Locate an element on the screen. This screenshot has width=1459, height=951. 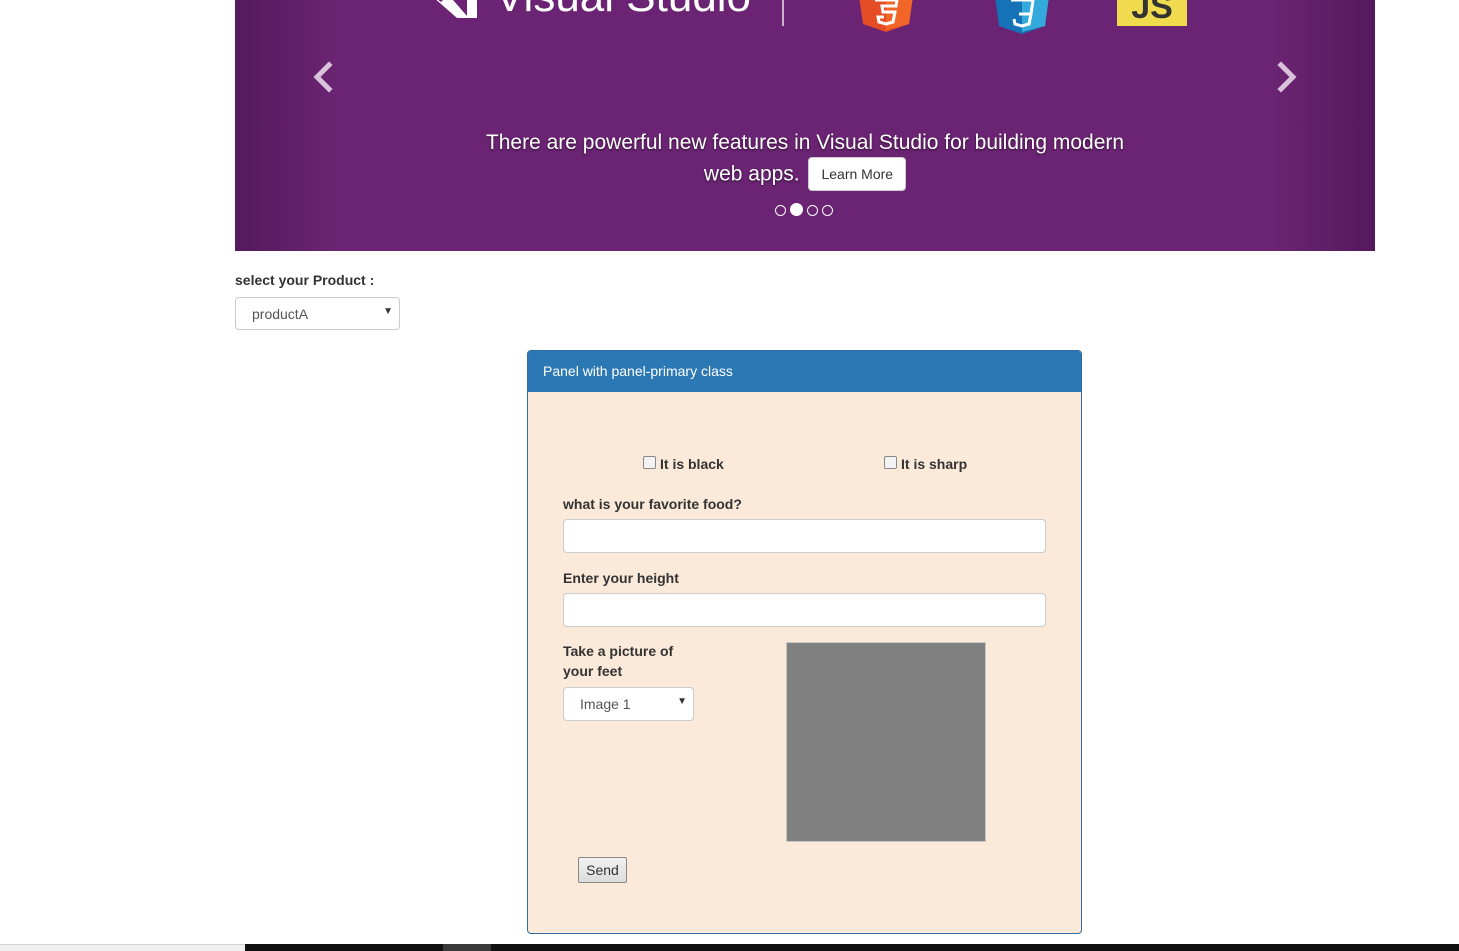
chevron-right-icon is located at coordinates (1287, 77).